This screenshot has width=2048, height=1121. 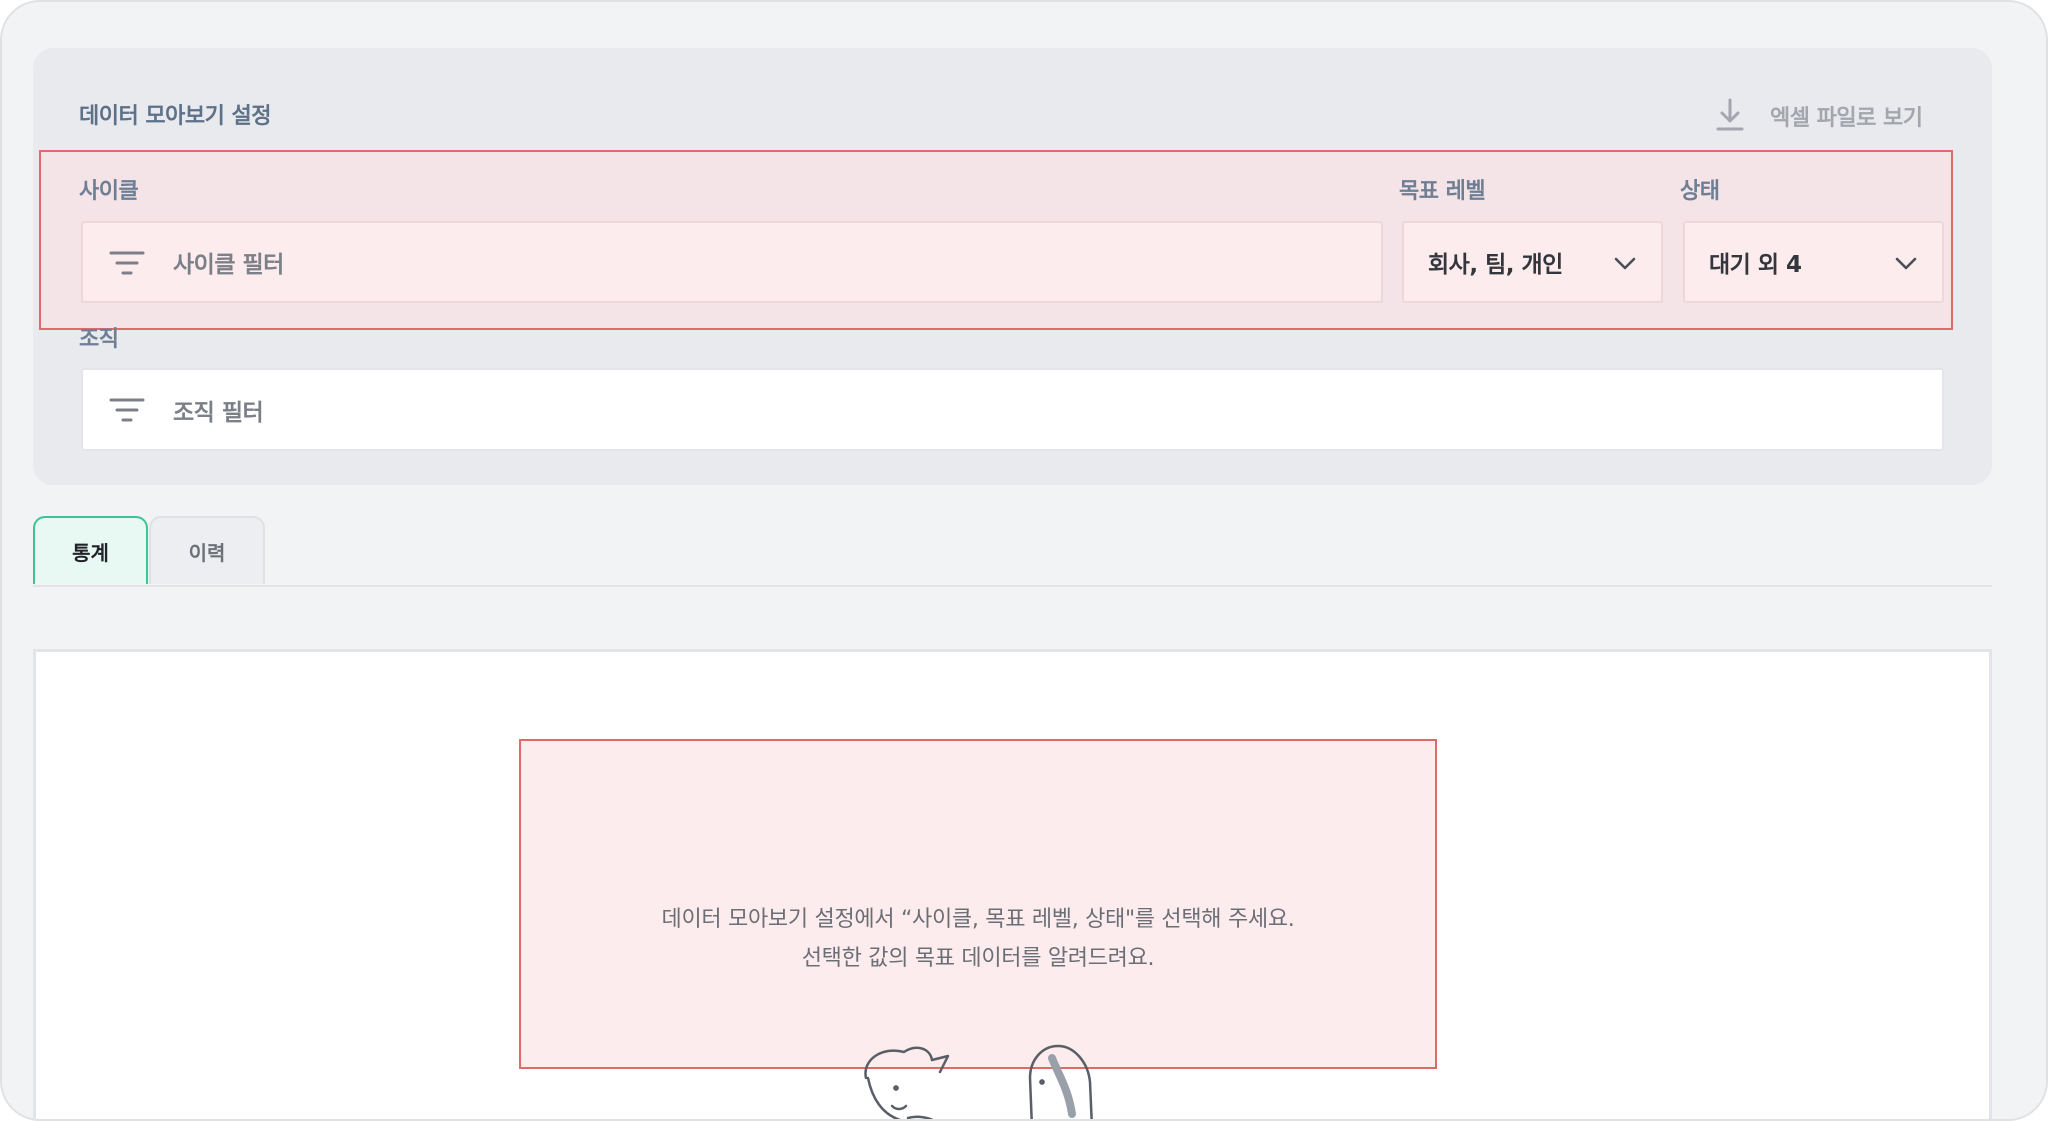 I want to click on tab-statistics: 통계, so click(x=90, y=550).